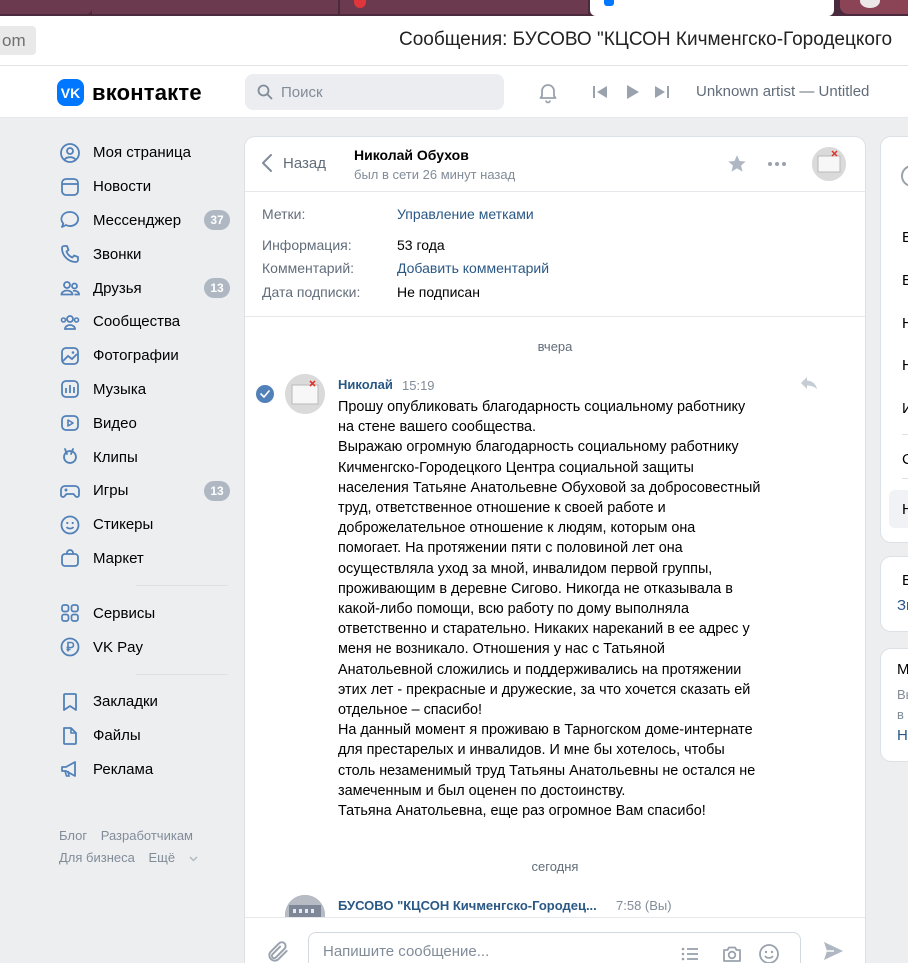 This screenshot has width=908, height=963. I want to click on sidebar-item-market: Маркет, so click(145, 559).